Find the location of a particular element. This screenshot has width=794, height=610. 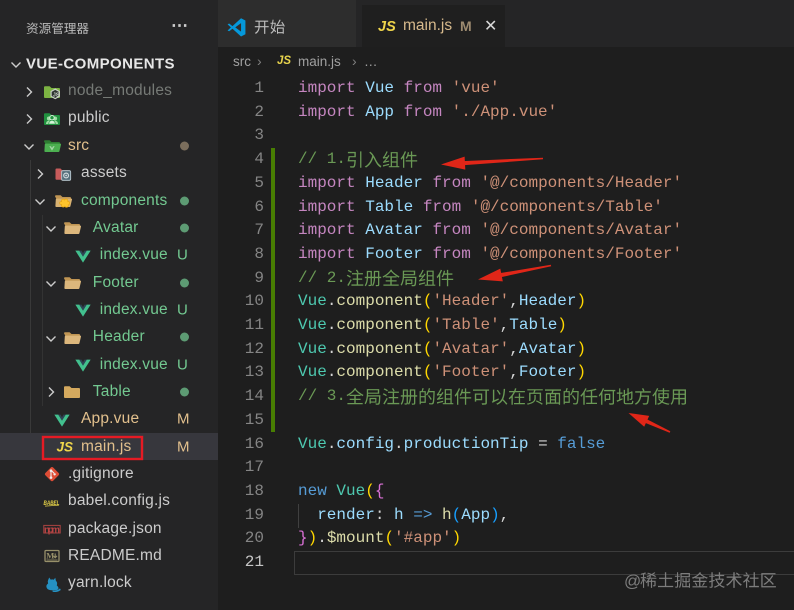

svg-text: JS is located at coordinates (56, 95).